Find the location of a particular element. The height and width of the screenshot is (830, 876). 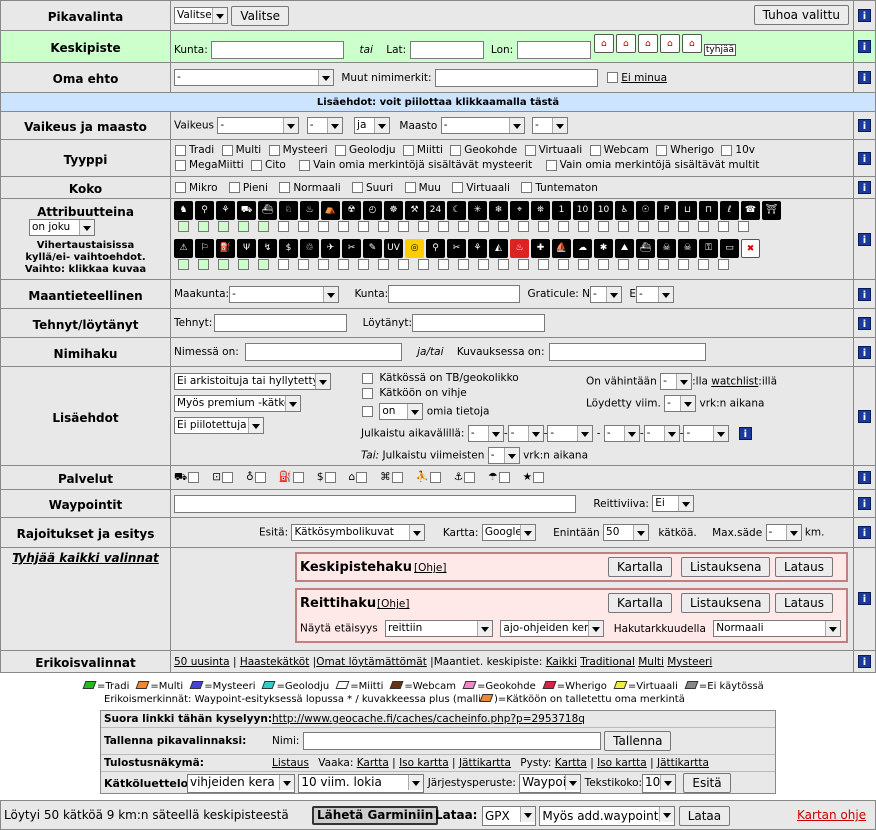

route-line-select: Ei is located at coordinates (673, 503).